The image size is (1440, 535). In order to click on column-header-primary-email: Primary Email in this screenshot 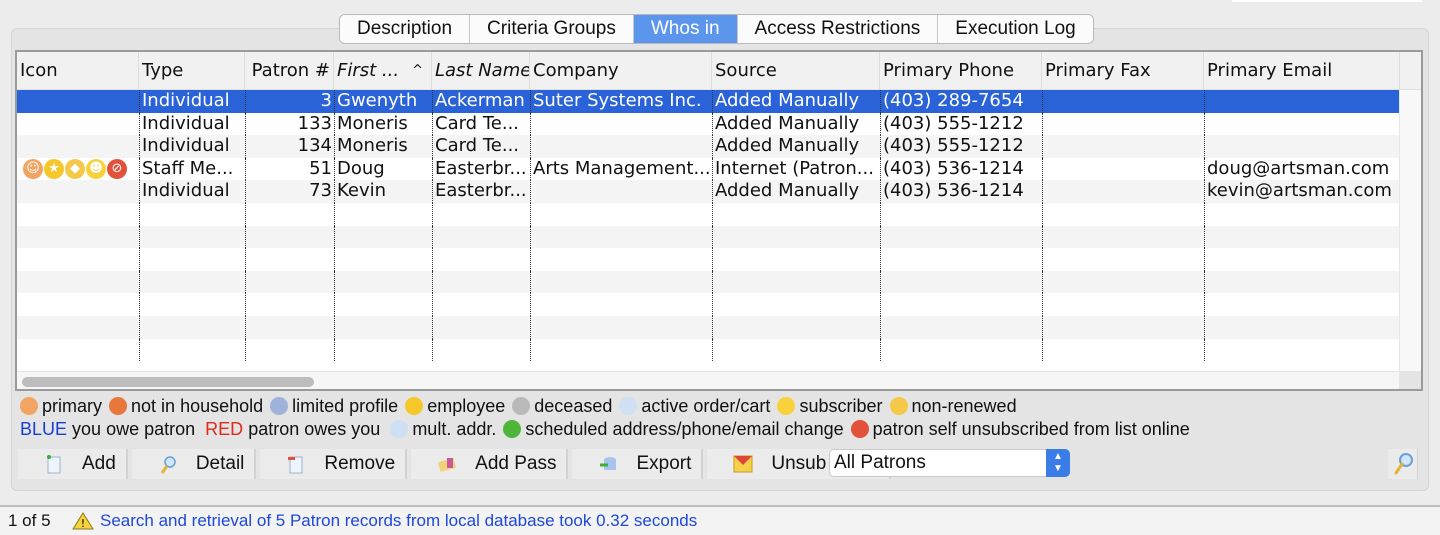, I will do `click(1302, 70)`.